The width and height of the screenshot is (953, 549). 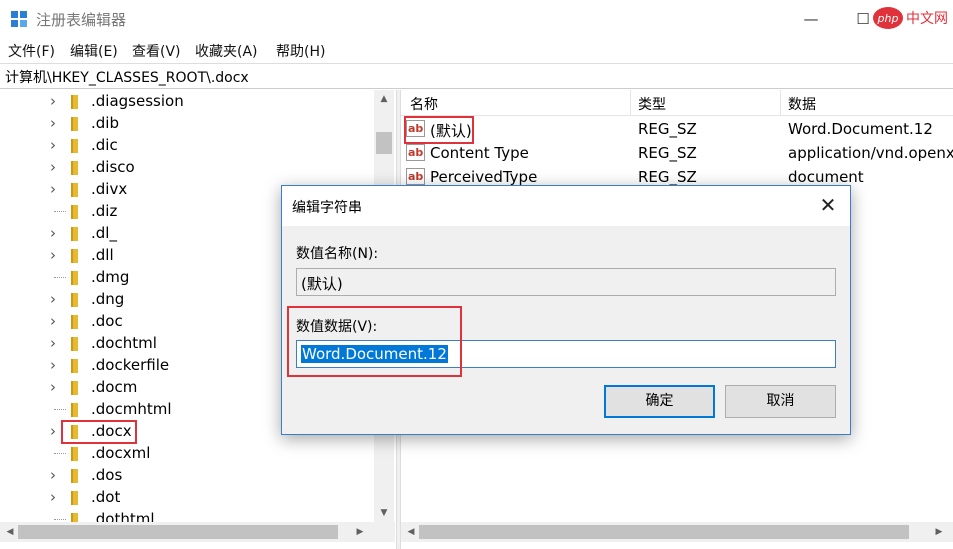 What do you see at coordinates (121, 453) in the screenshot?
I see `tree-item-label: .docxml` at bounding box center [121, 453].